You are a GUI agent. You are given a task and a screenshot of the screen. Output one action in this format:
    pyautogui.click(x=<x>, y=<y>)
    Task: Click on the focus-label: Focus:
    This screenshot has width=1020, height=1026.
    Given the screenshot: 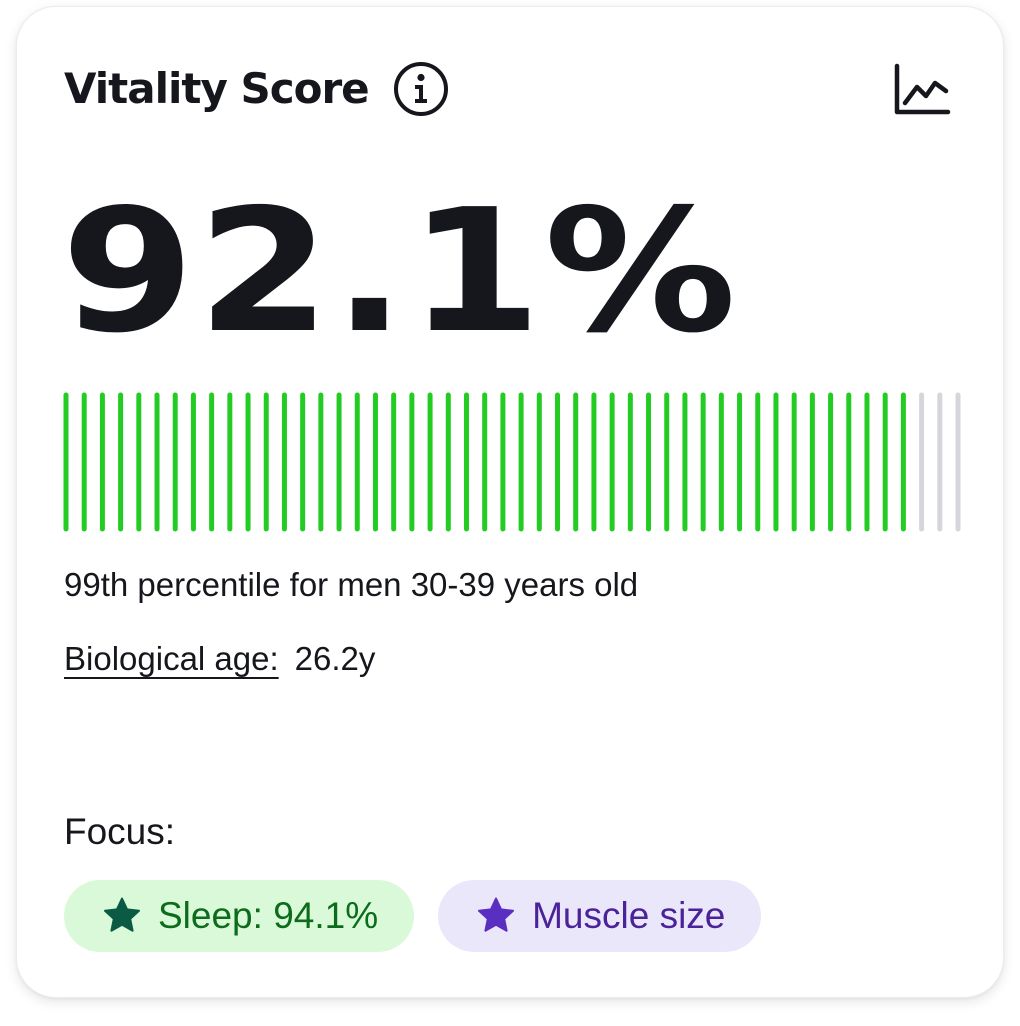 What is the action you would take?
    pyautogui.click(x=120, y=831)
    